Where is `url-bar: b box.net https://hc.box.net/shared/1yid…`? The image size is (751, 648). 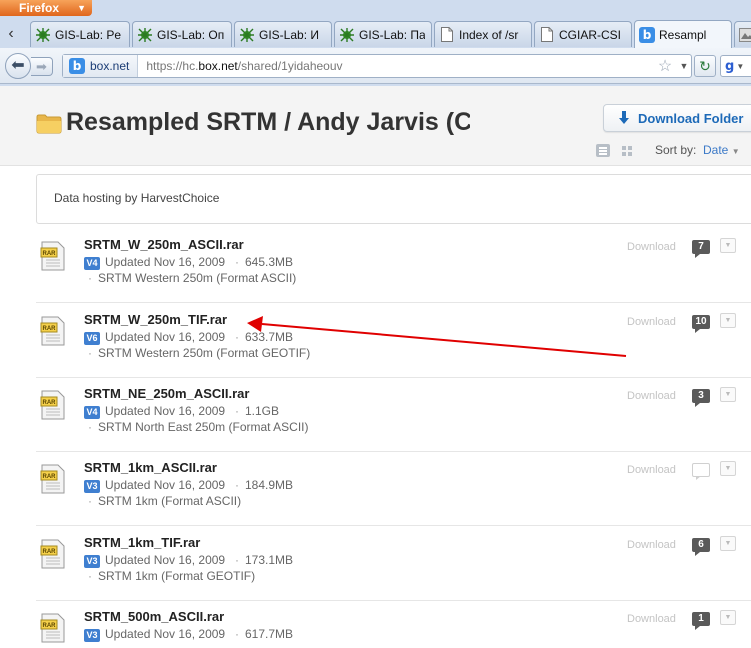 url-bar: b box.net https://hc.box.net/shared/1yid… is located at coordinates (377, 66).